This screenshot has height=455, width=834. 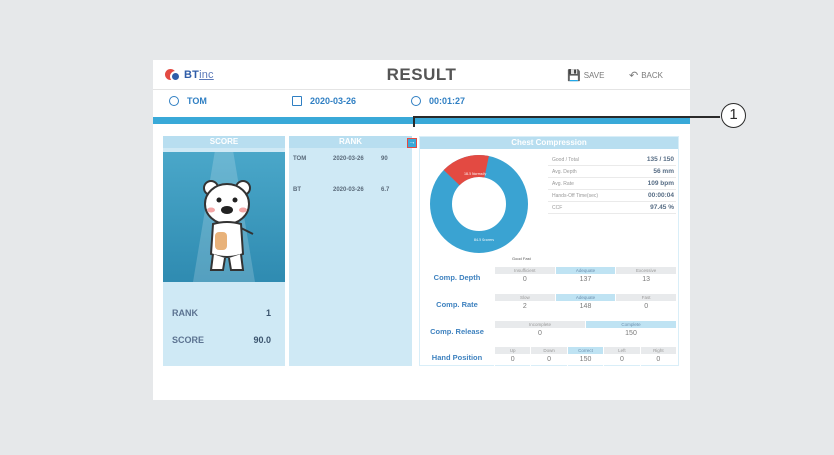 What do you see at coordinates (350, 142) in the screenshot?
I see `rank-header: RANK` at bounding box center [350, 142].